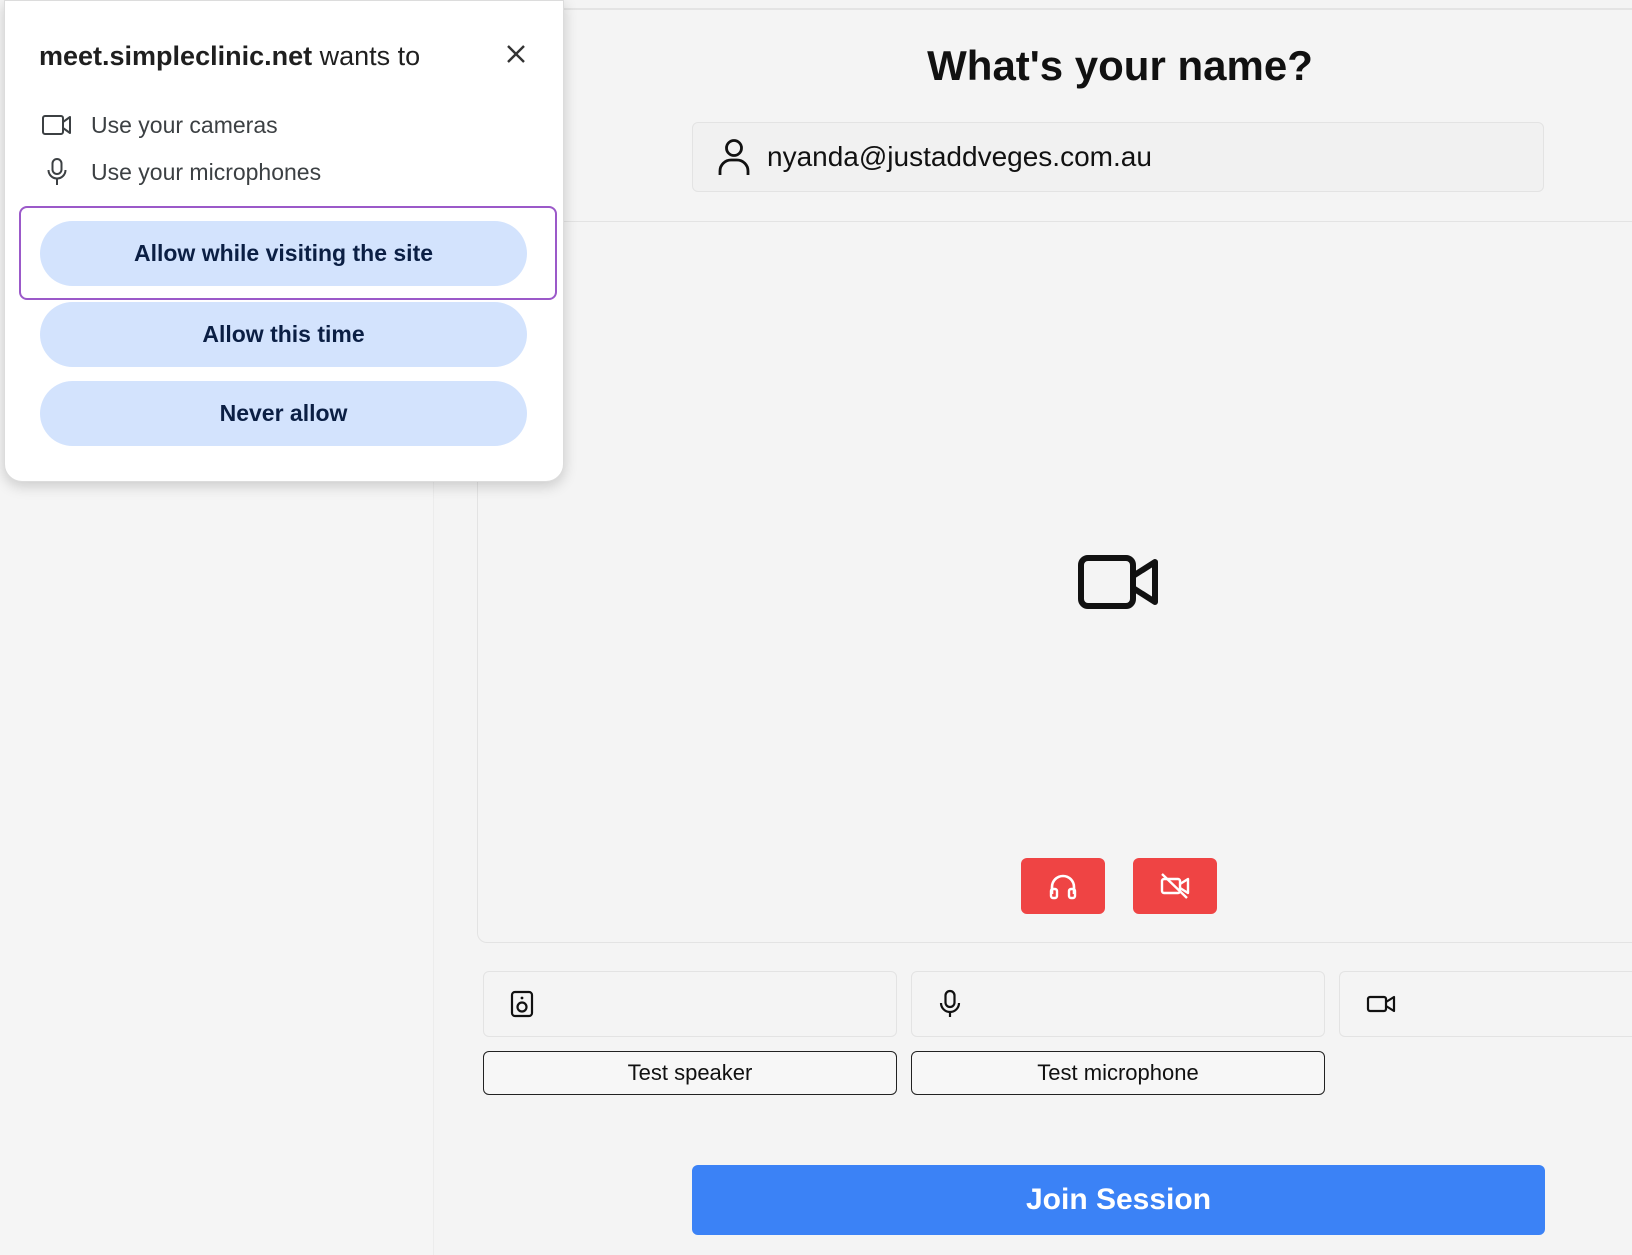  What do you see at coordinates (1485, 1004) in the screenshot?
I see `camera-select` at bounding box center [1485, 1004].